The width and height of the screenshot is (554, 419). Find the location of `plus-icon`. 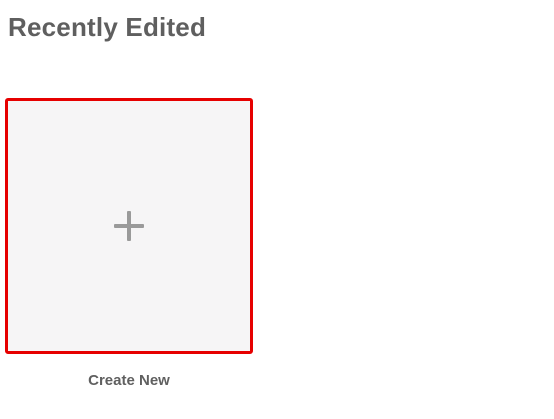

plus-icon is located at coordinates (129, 226).